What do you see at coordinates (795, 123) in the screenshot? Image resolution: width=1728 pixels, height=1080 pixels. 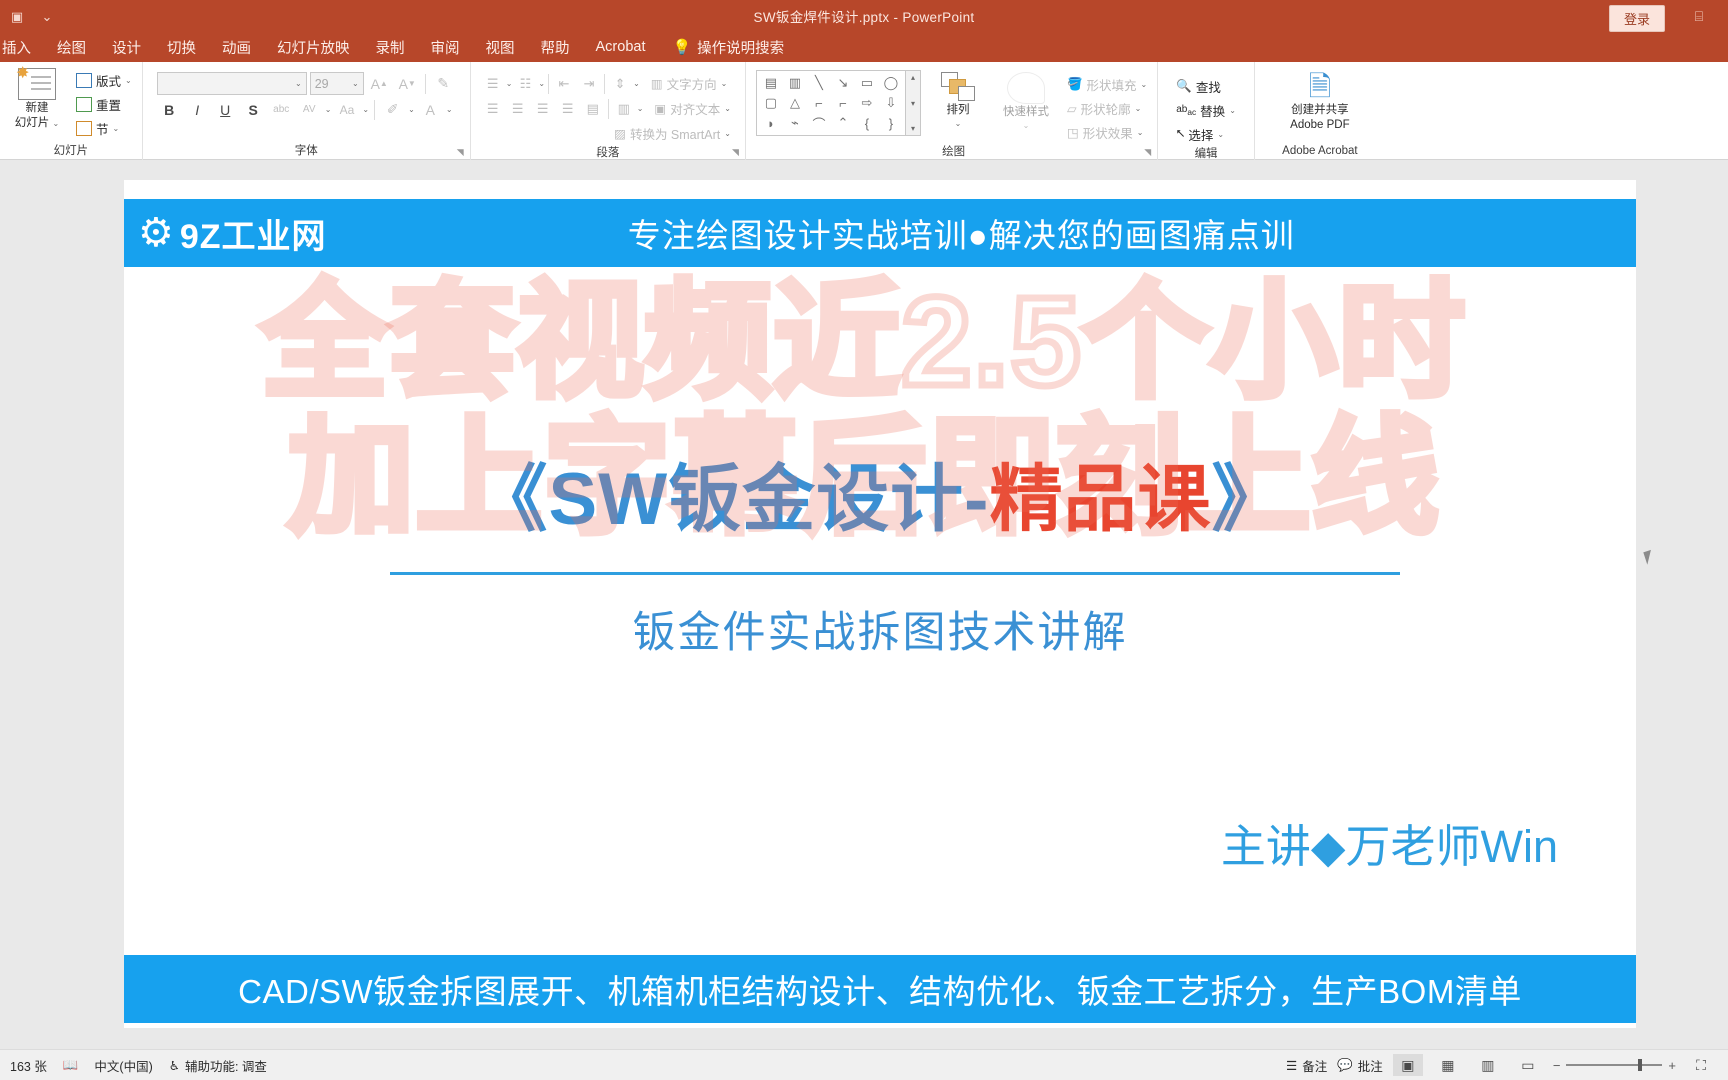 I see `shape-lightning: ⌁` at bounding box center [795, 123].